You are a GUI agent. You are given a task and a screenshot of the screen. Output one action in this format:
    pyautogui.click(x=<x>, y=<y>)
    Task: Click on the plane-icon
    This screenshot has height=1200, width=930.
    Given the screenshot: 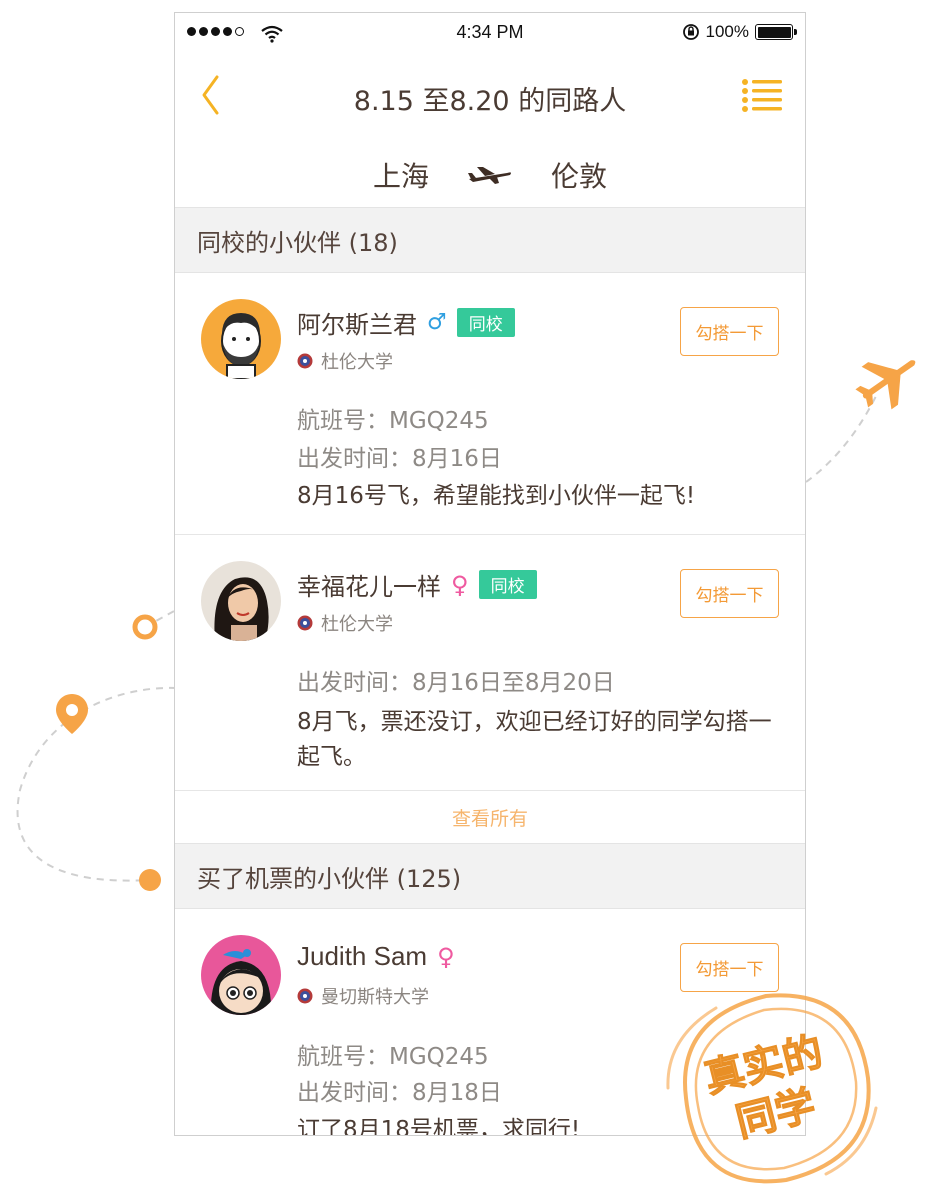 What is the action you would take?
    pyautogui.click(x=489, y=175)
    